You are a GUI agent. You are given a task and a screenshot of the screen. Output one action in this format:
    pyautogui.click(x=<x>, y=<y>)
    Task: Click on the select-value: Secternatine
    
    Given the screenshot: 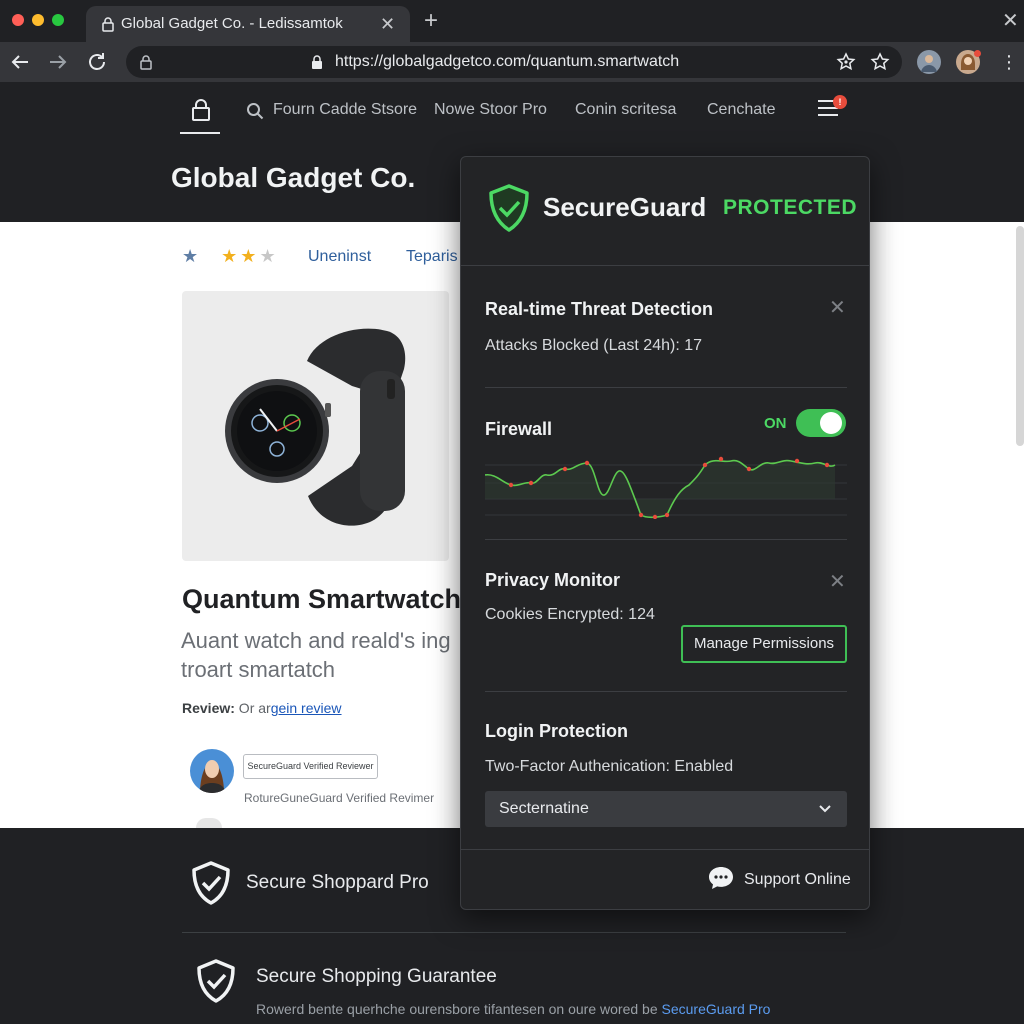 What is the action you would take?
    pyautogui.click(x=544, y=808)
    